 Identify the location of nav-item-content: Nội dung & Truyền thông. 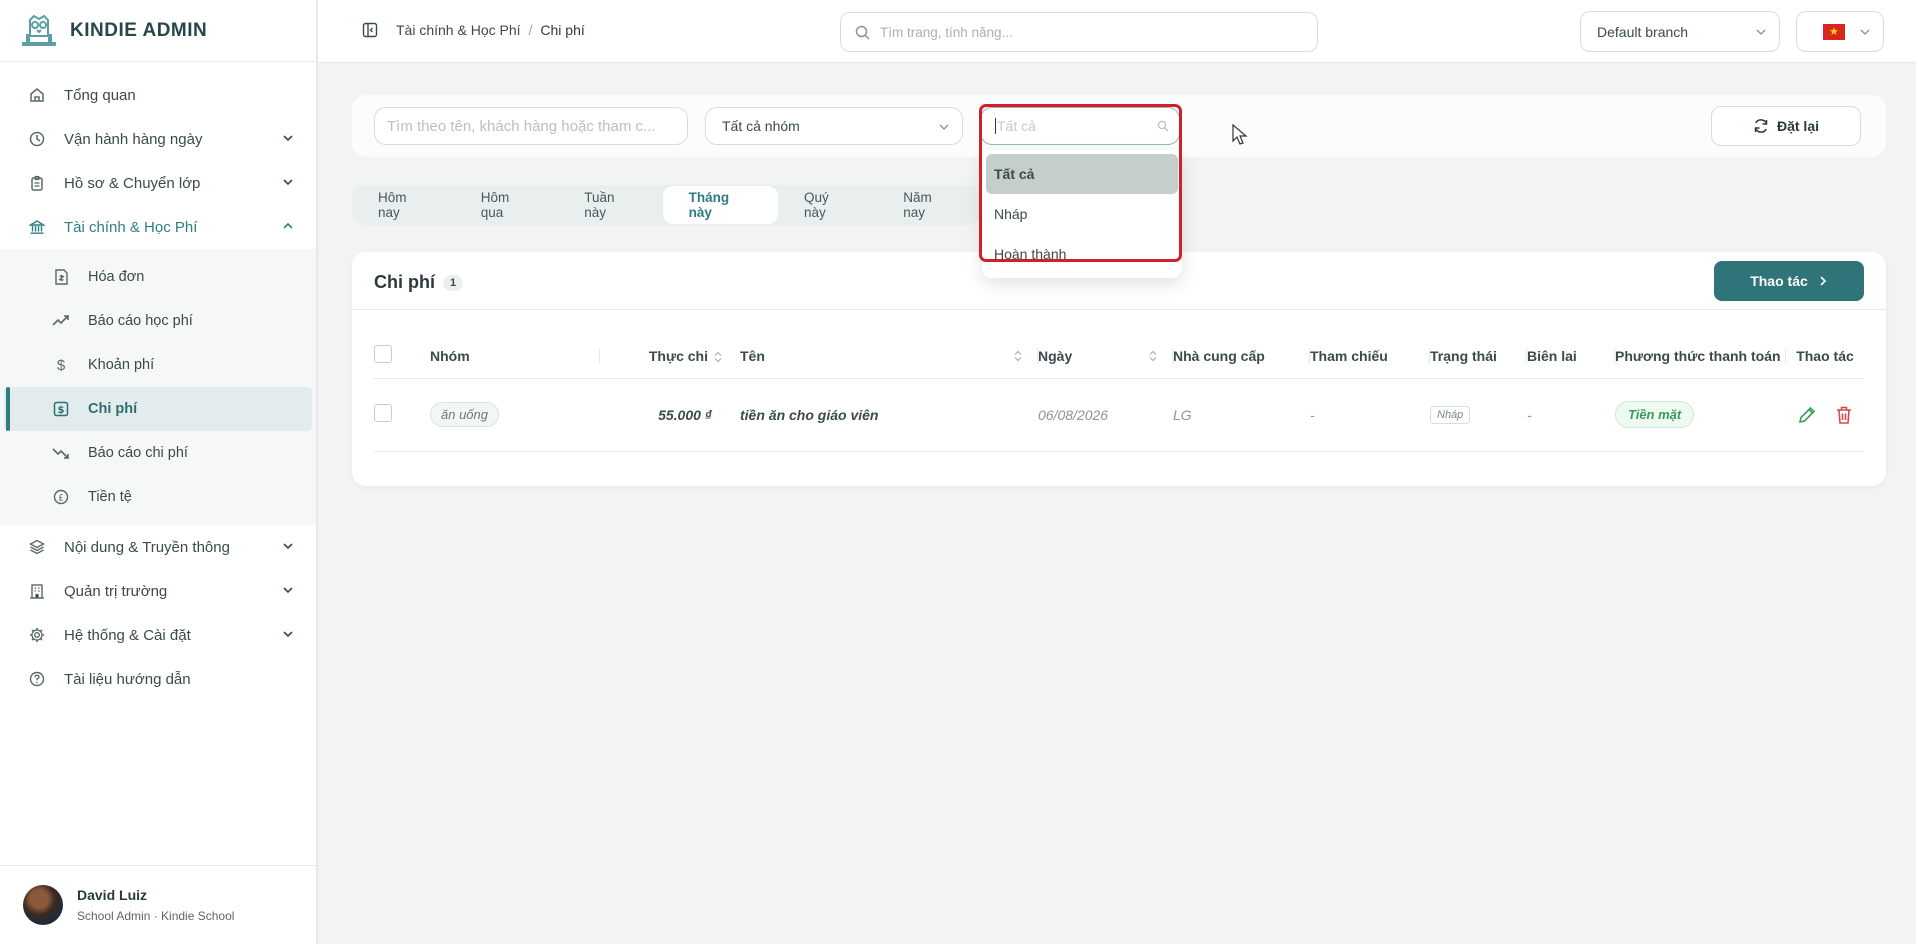
(158, 547).